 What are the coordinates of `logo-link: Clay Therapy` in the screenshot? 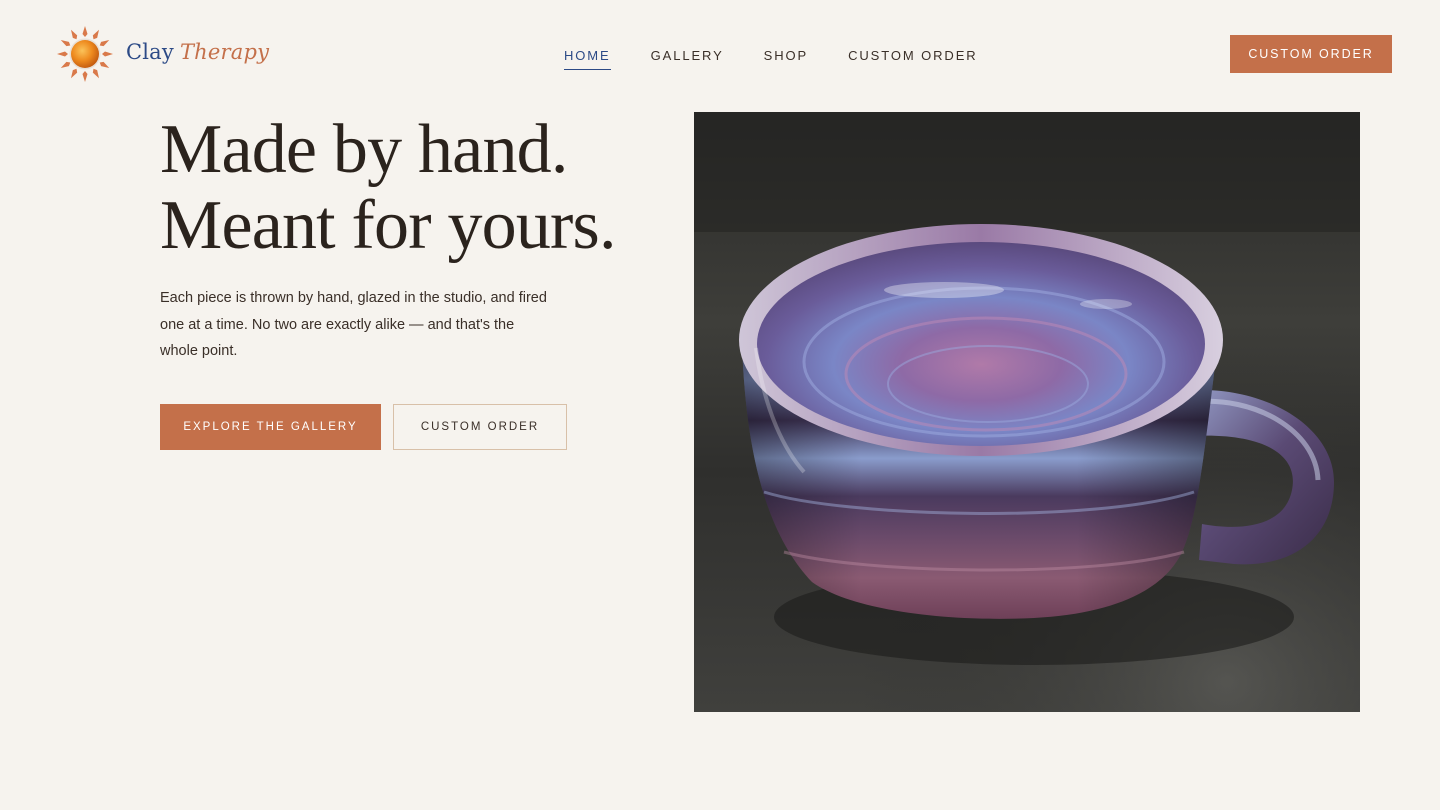 It's located at (162, 54).